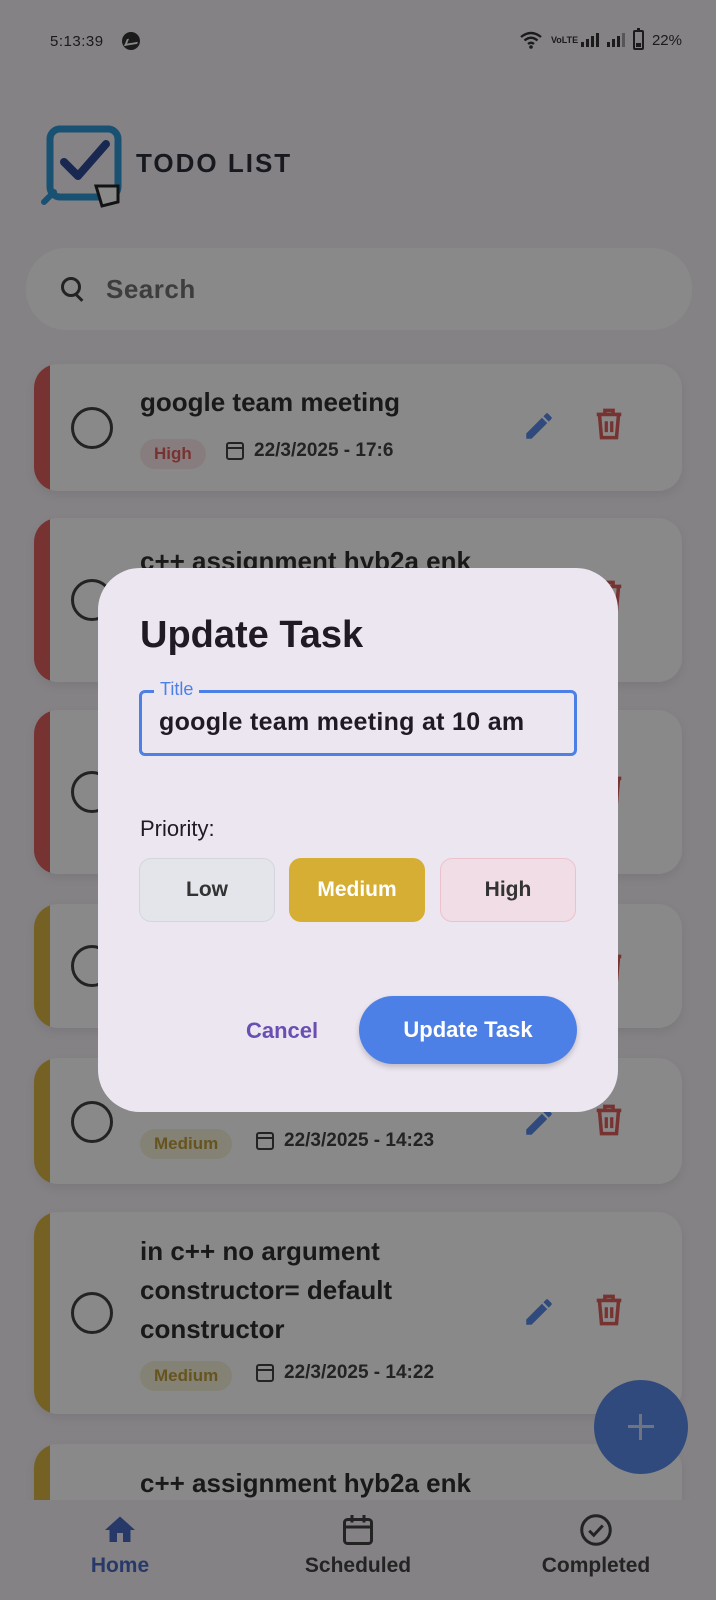 The width and height of the screenshot is (716, 1600). What do you see at coordinates (252, 635) in the screenshot?
I see `dialog-title: Update Task` at bounding box center [252, 635].